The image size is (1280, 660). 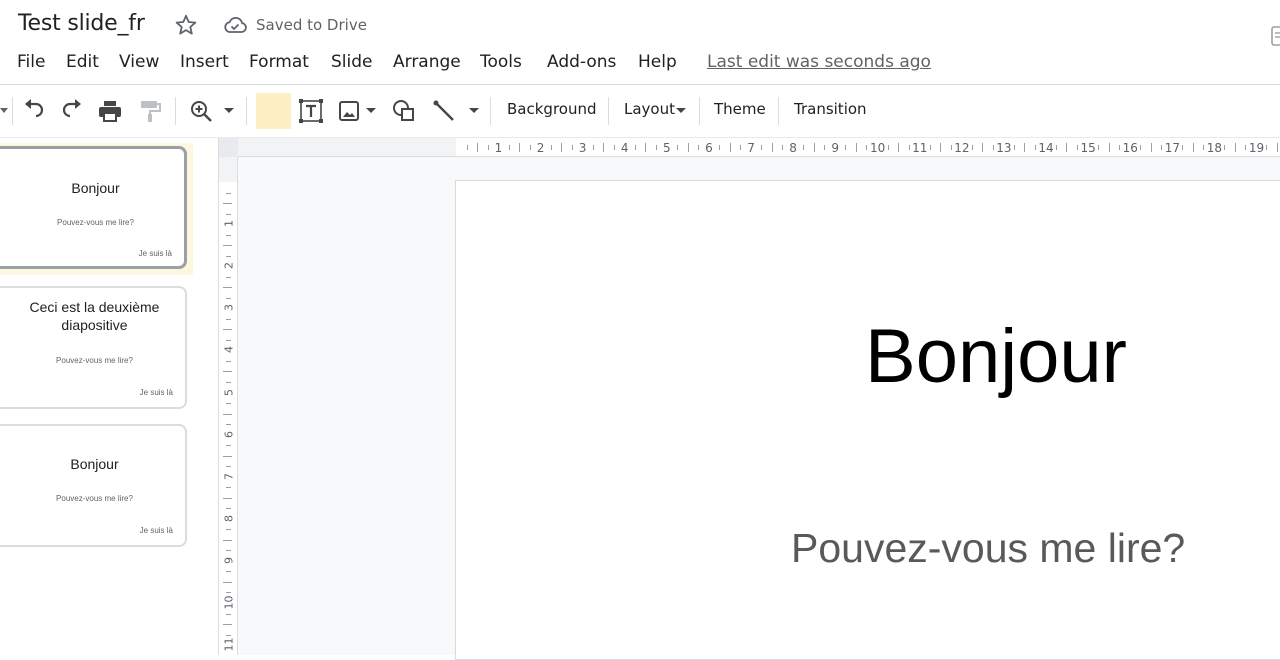 What do you see at coordinates (93, 485) in the screenshot?
I see `slide-thumbnail-3: Bonjour Pouvez-vous me lire? Je suis là` at bounding box center [93, 485].